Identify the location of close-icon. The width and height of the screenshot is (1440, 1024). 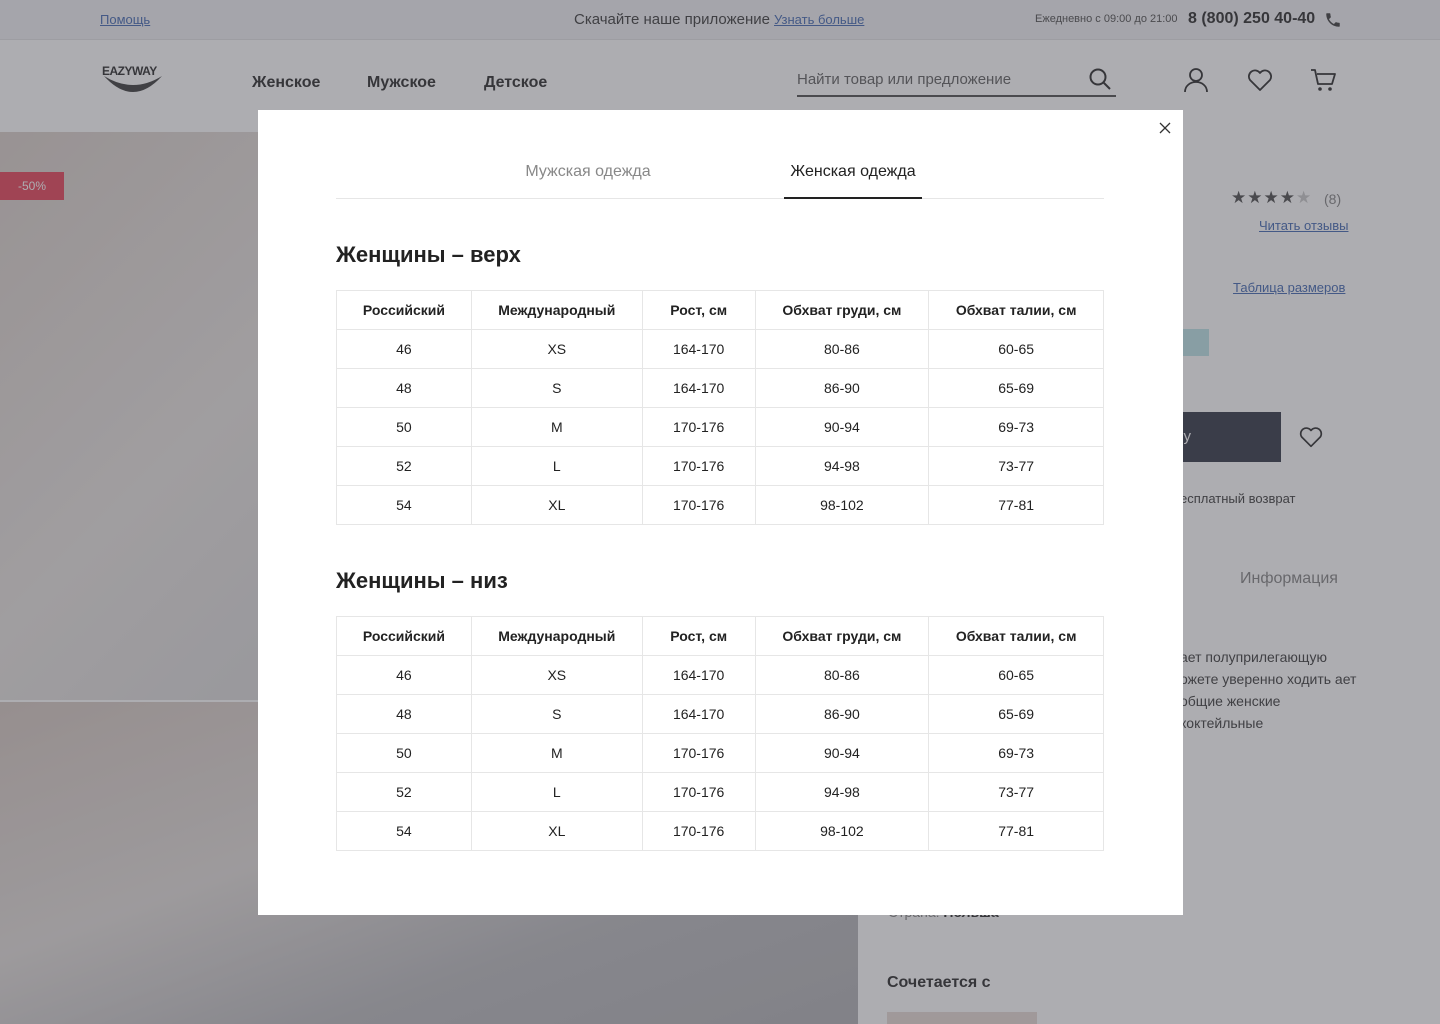
(1165, 128).